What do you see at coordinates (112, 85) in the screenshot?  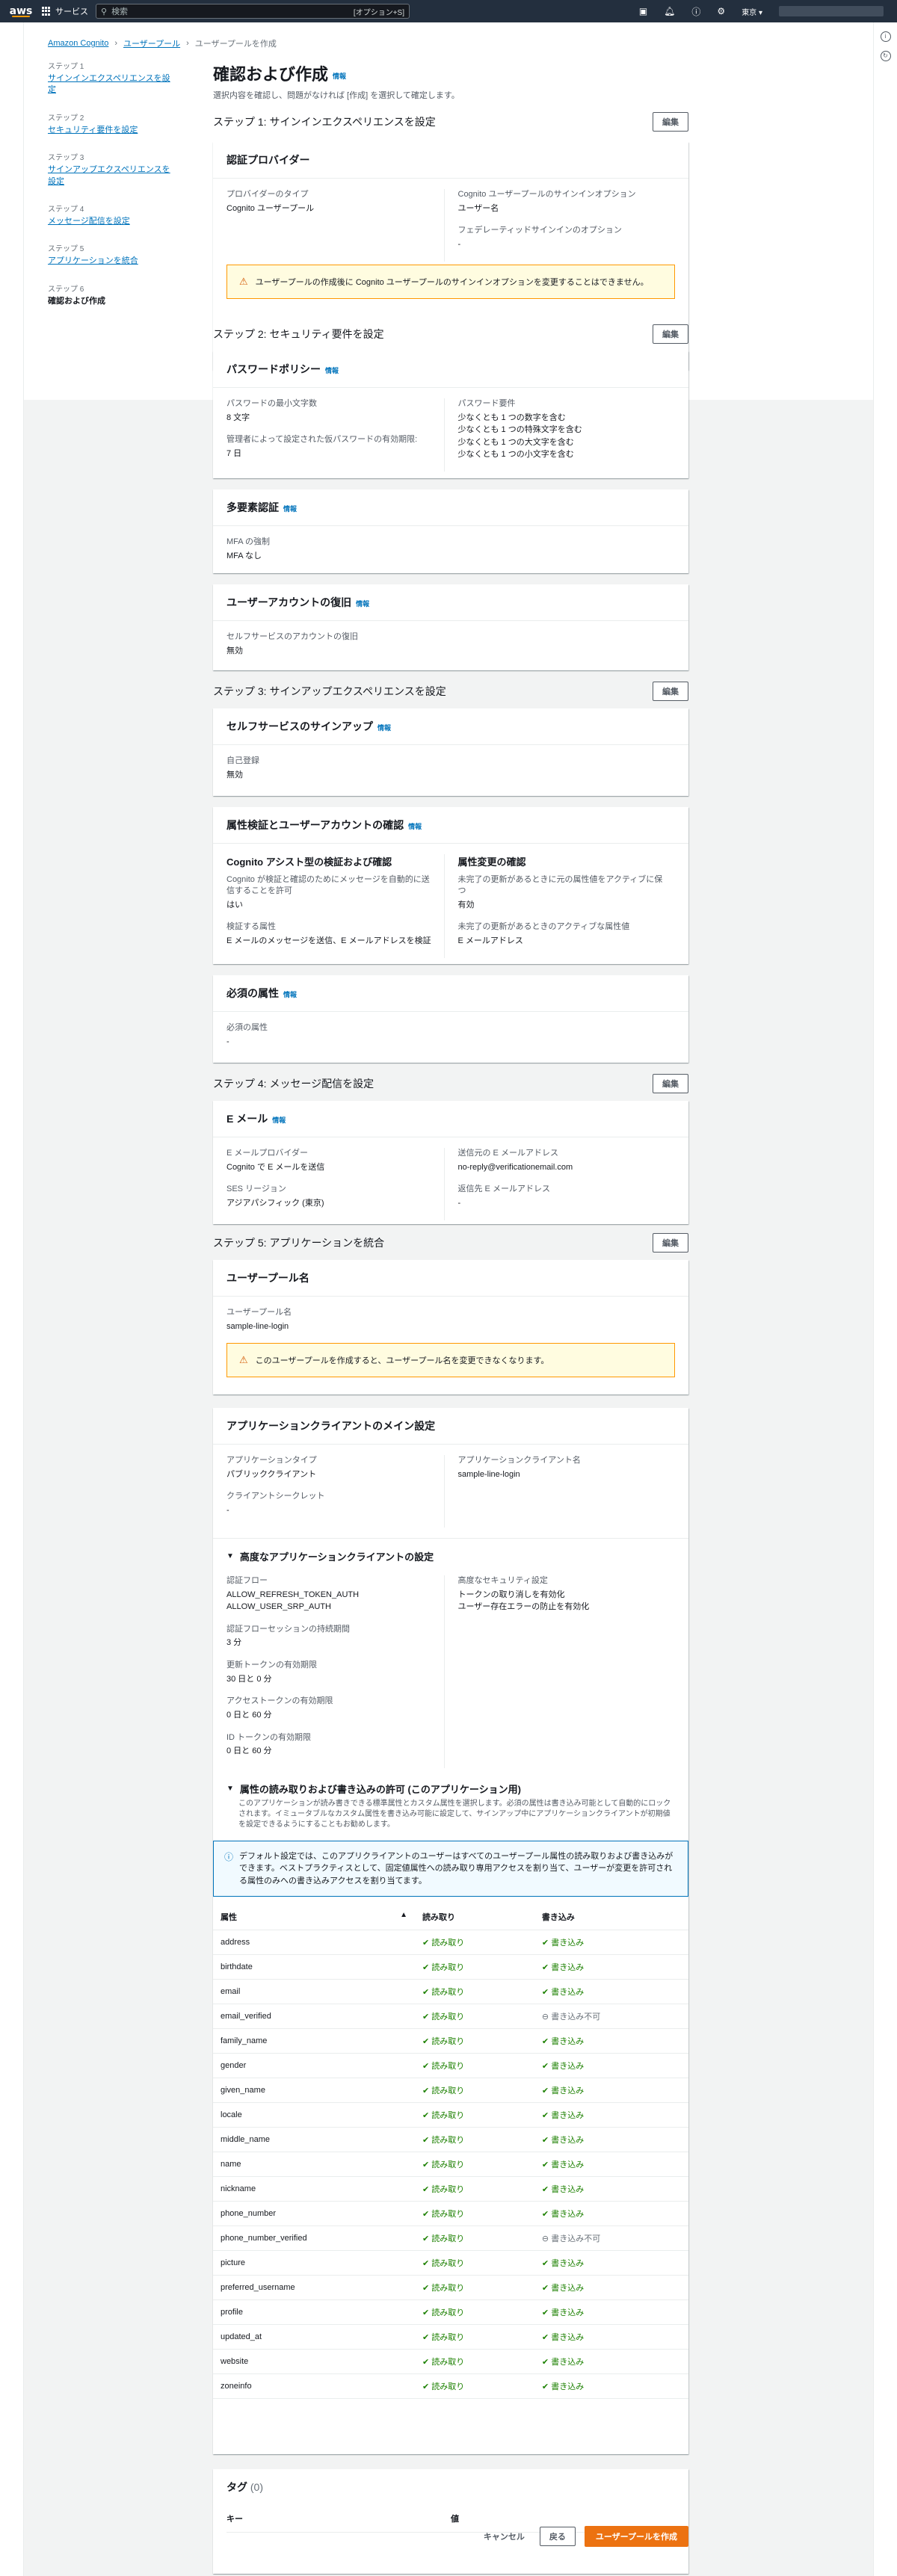 I see `step-link-1: サインインエクスペリエンスを設定` at bounding box center [112, 85].